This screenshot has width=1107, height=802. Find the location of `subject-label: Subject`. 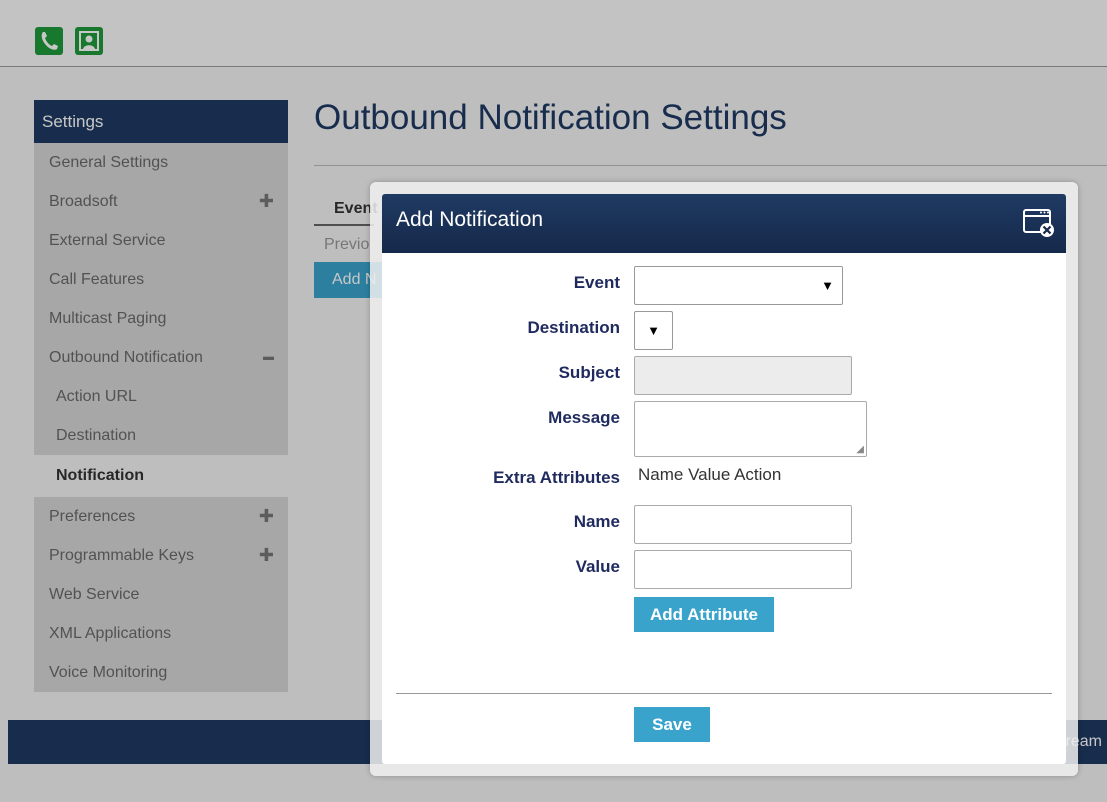

subject-label: Subject is located at coordinates (589, 372).